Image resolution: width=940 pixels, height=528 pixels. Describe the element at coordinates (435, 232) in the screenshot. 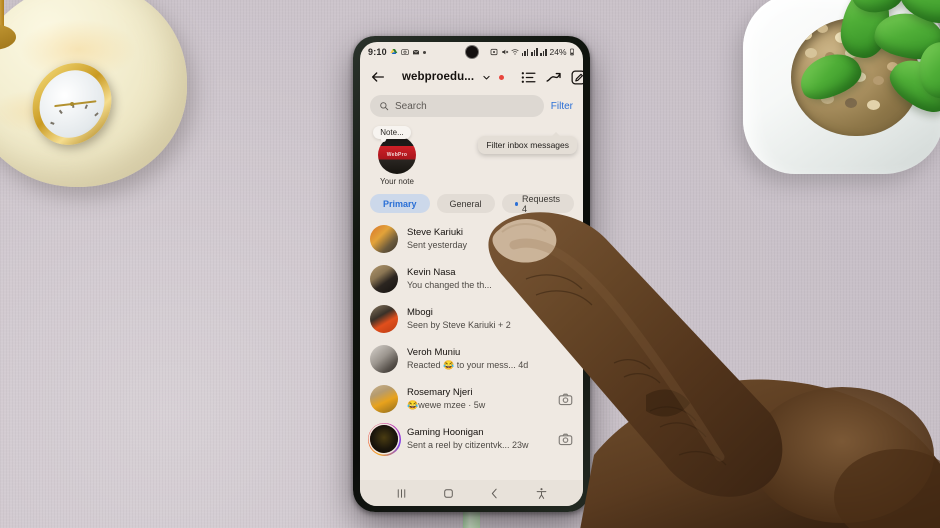

I see `conversation-name: Steve Kariuki` at that location.